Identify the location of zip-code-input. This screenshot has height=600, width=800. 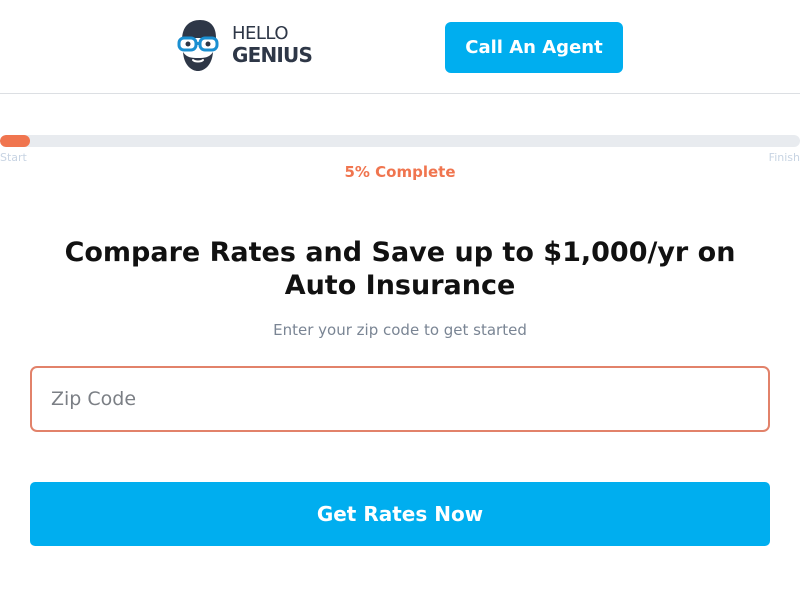
(400, 399).